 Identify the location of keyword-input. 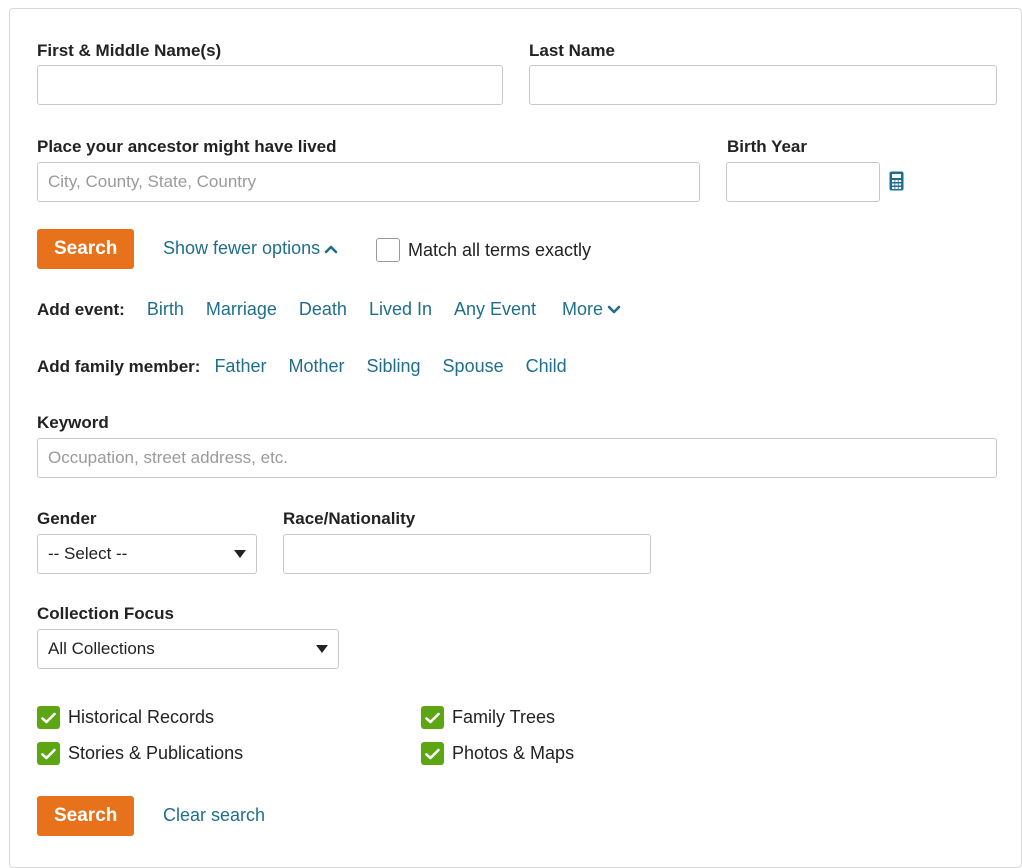
(517, 458).